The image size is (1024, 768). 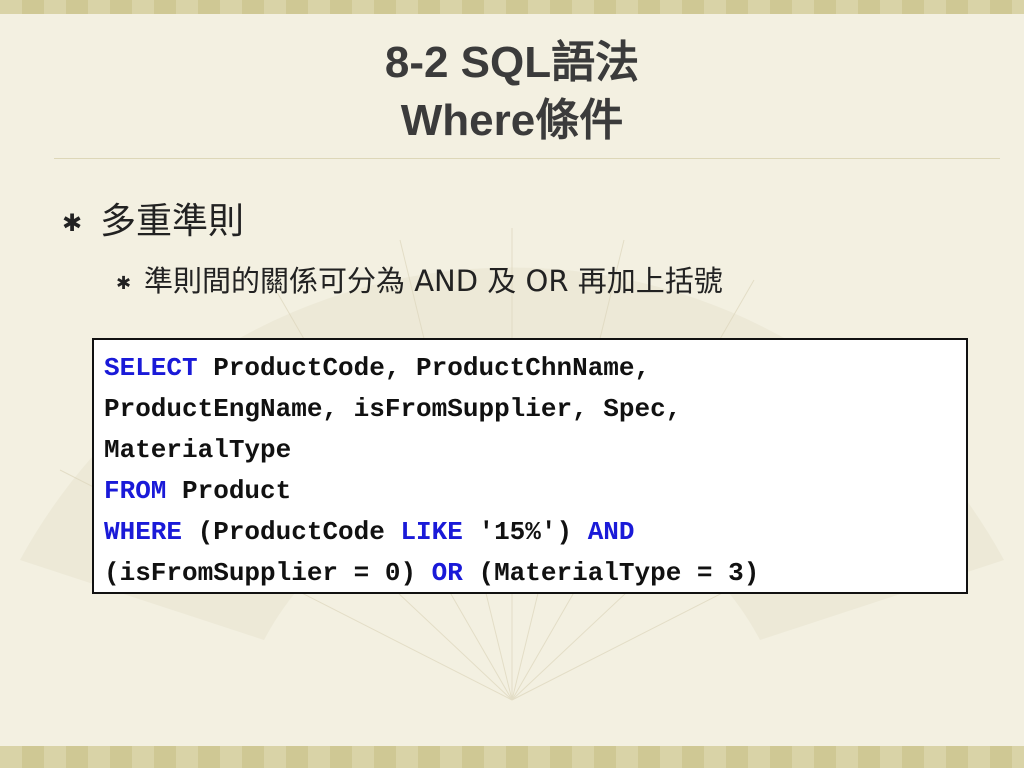 I want to click on sql-keyword-or: OR, so click(x=447, y=573).